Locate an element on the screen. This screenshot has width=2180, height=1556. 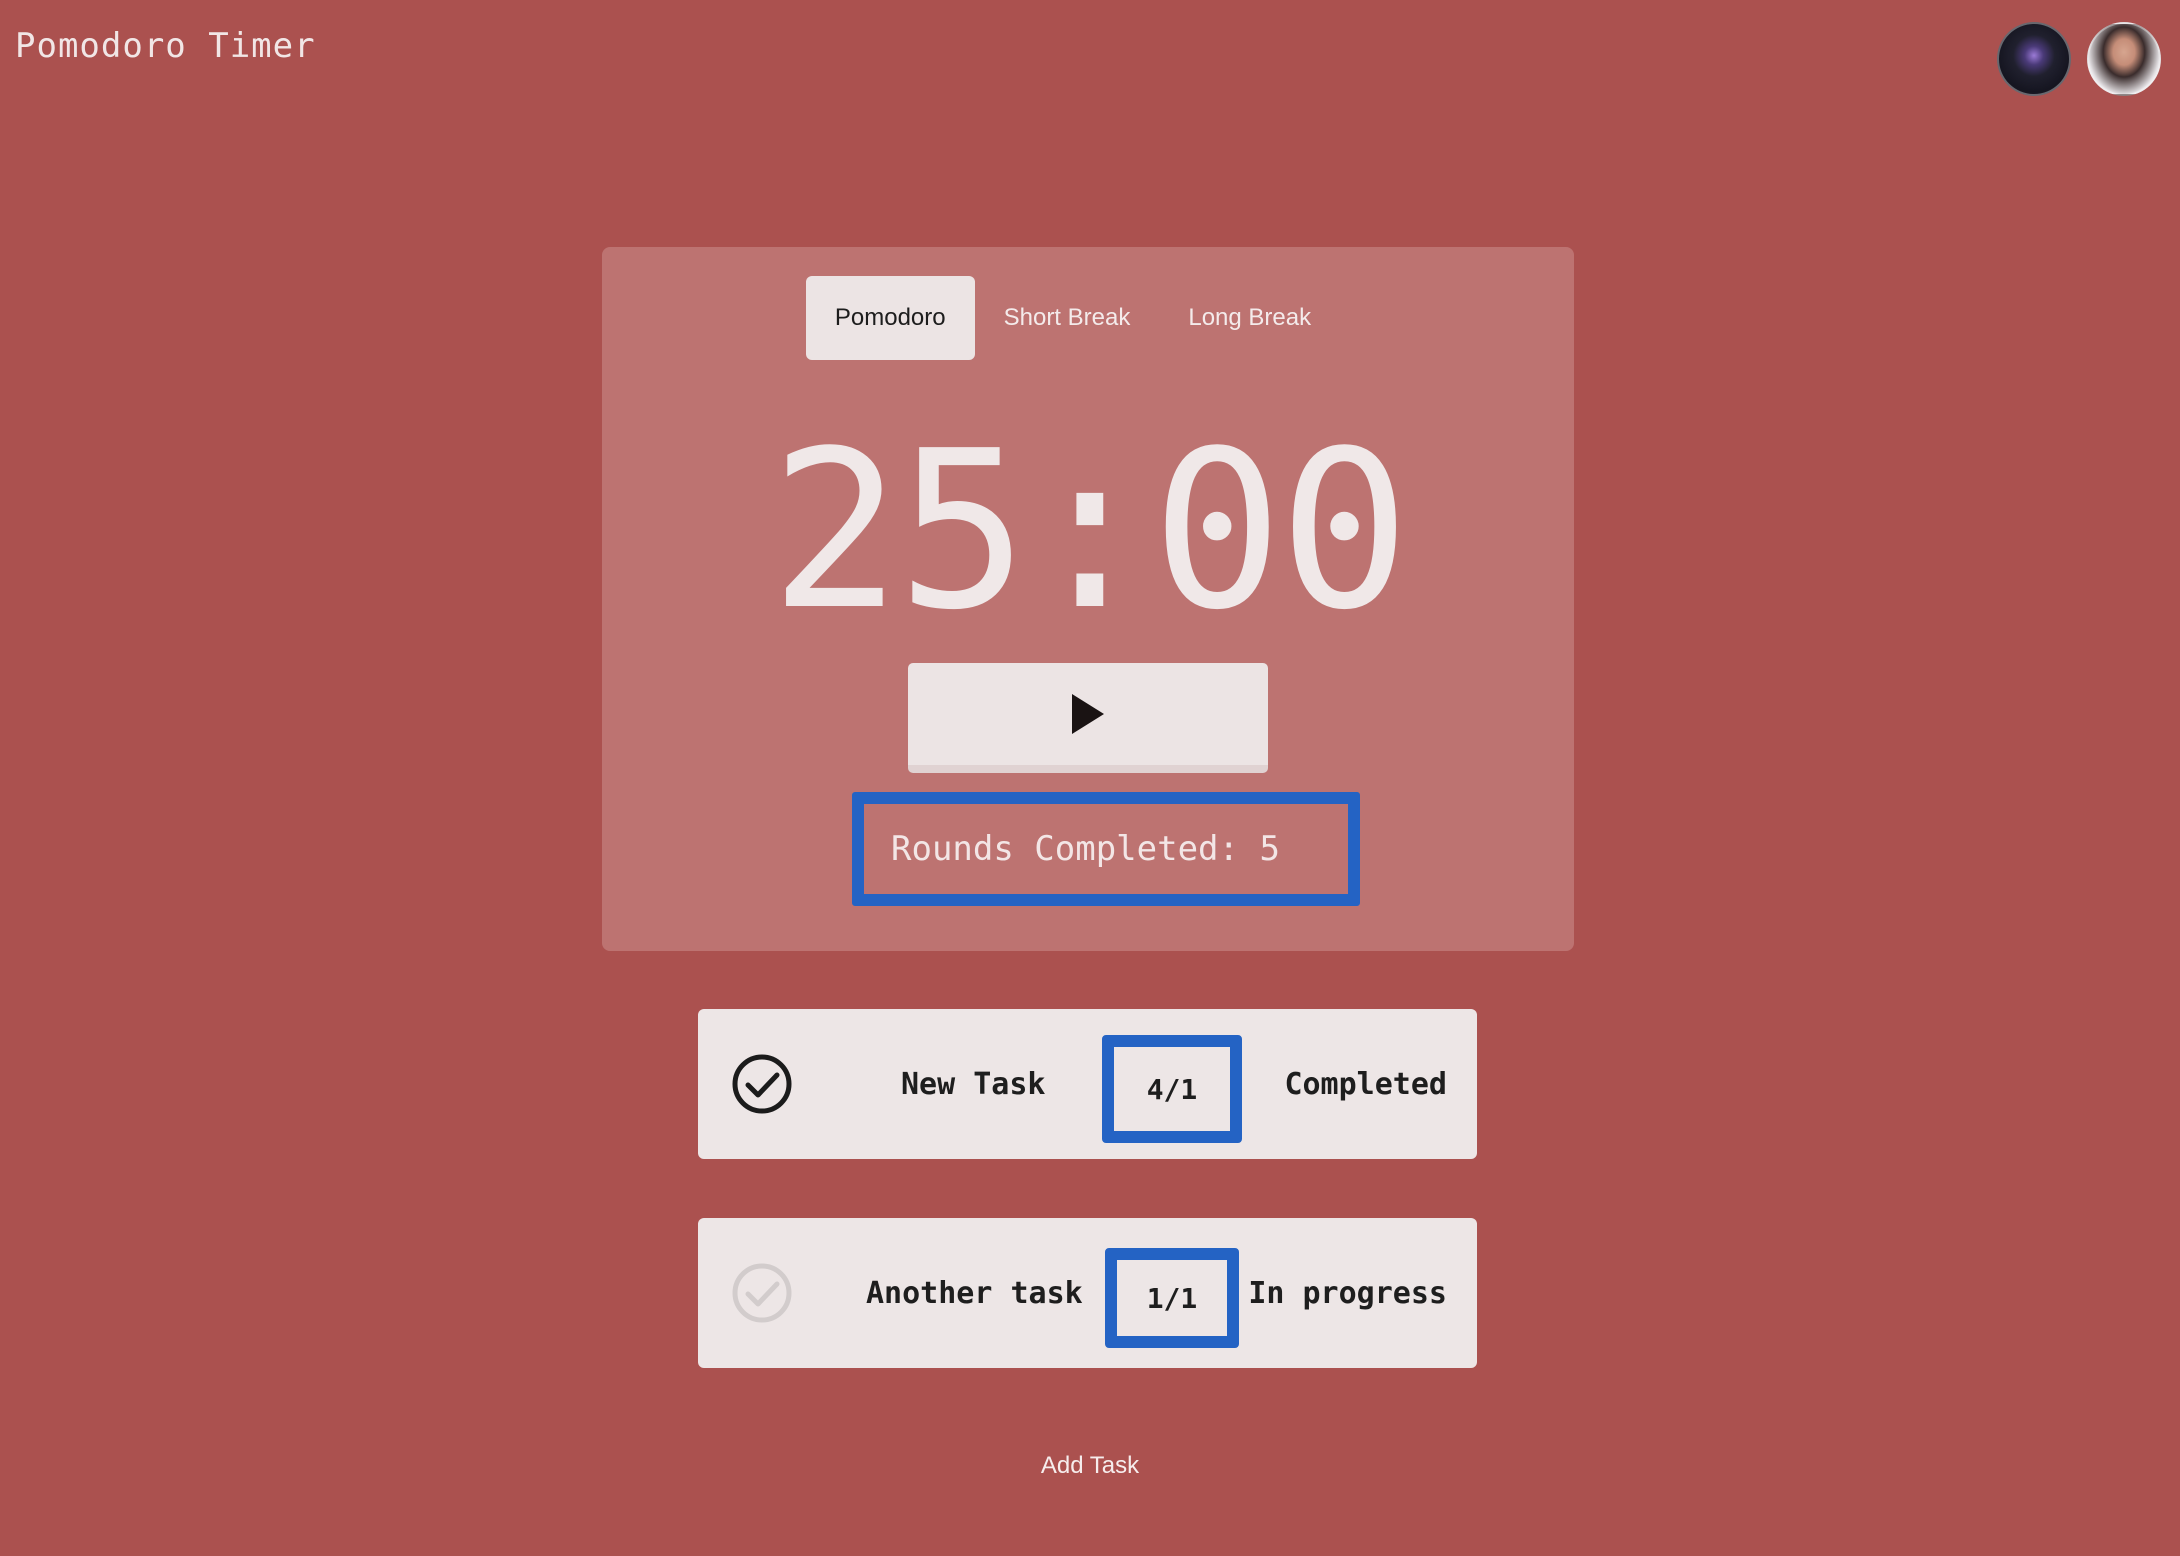
add-task-button: Add Task is located at coordinates (1090, 1466).